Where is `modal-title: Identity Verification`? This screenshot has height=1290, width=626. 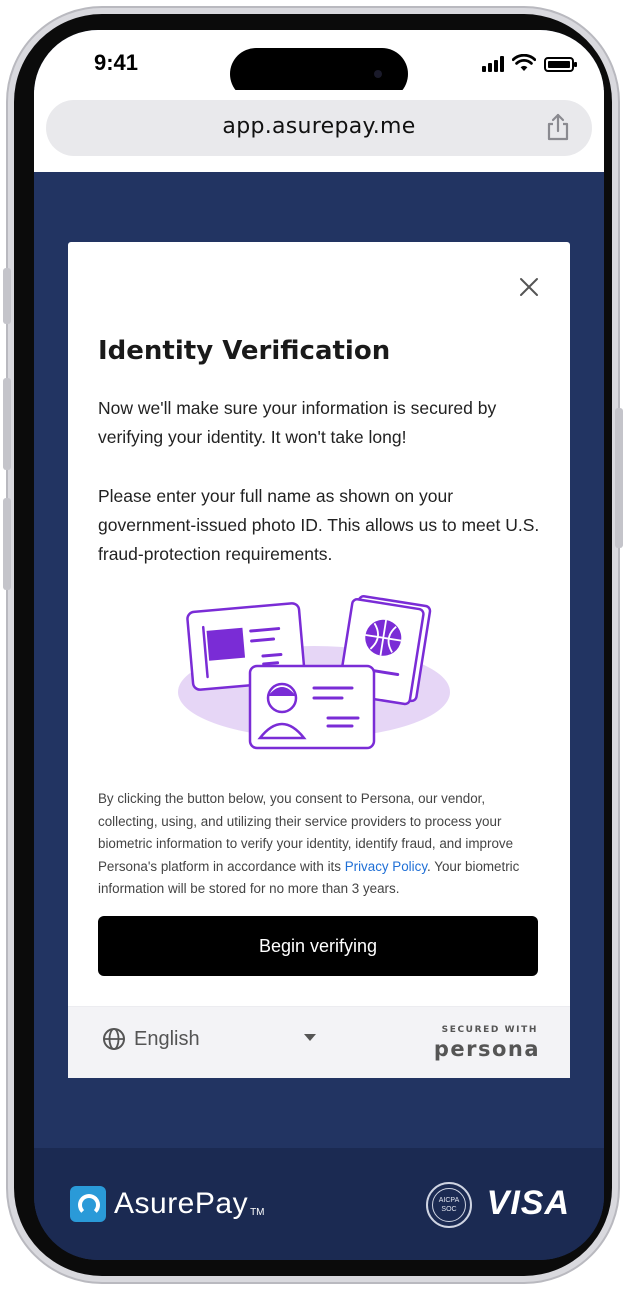 modal-title: Identity Verification is located at coordinates (244, 351).